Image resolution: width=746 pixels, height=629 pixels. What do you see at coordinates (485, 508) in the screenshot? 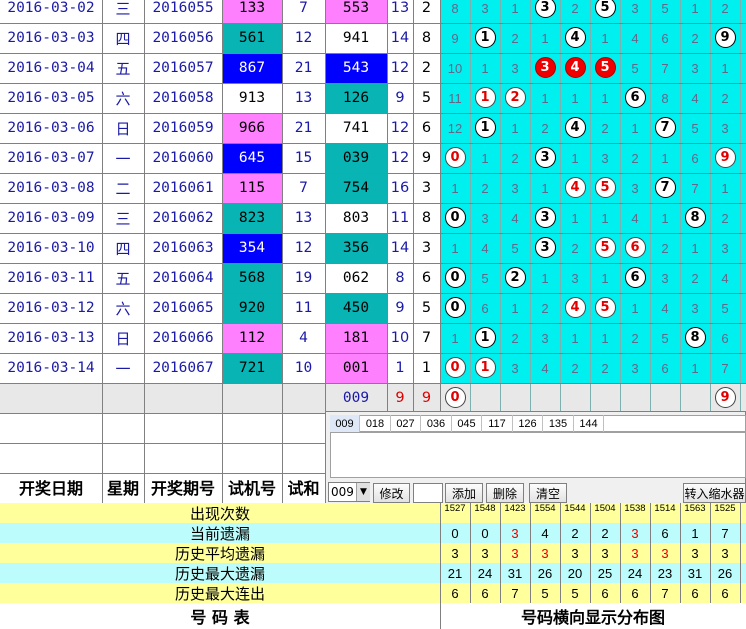
I see `stat-value: 1548` at bounding box center [485, 508].